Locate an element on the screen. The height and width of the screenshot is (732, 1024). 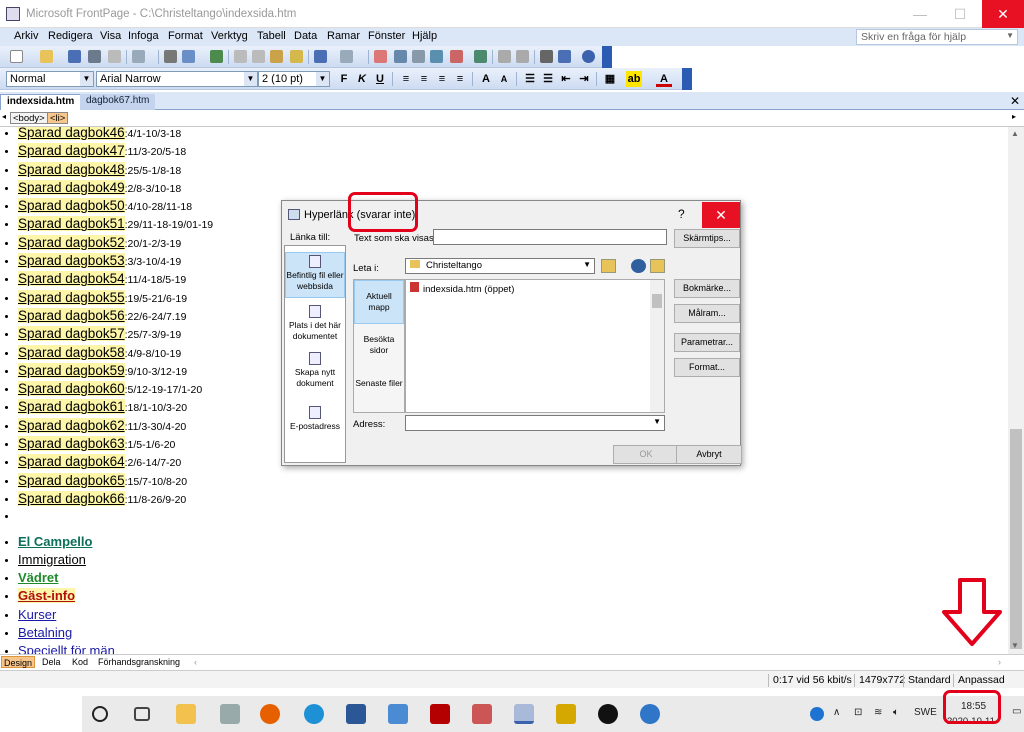
menu-format: Format is located at coordinates (185, 36).